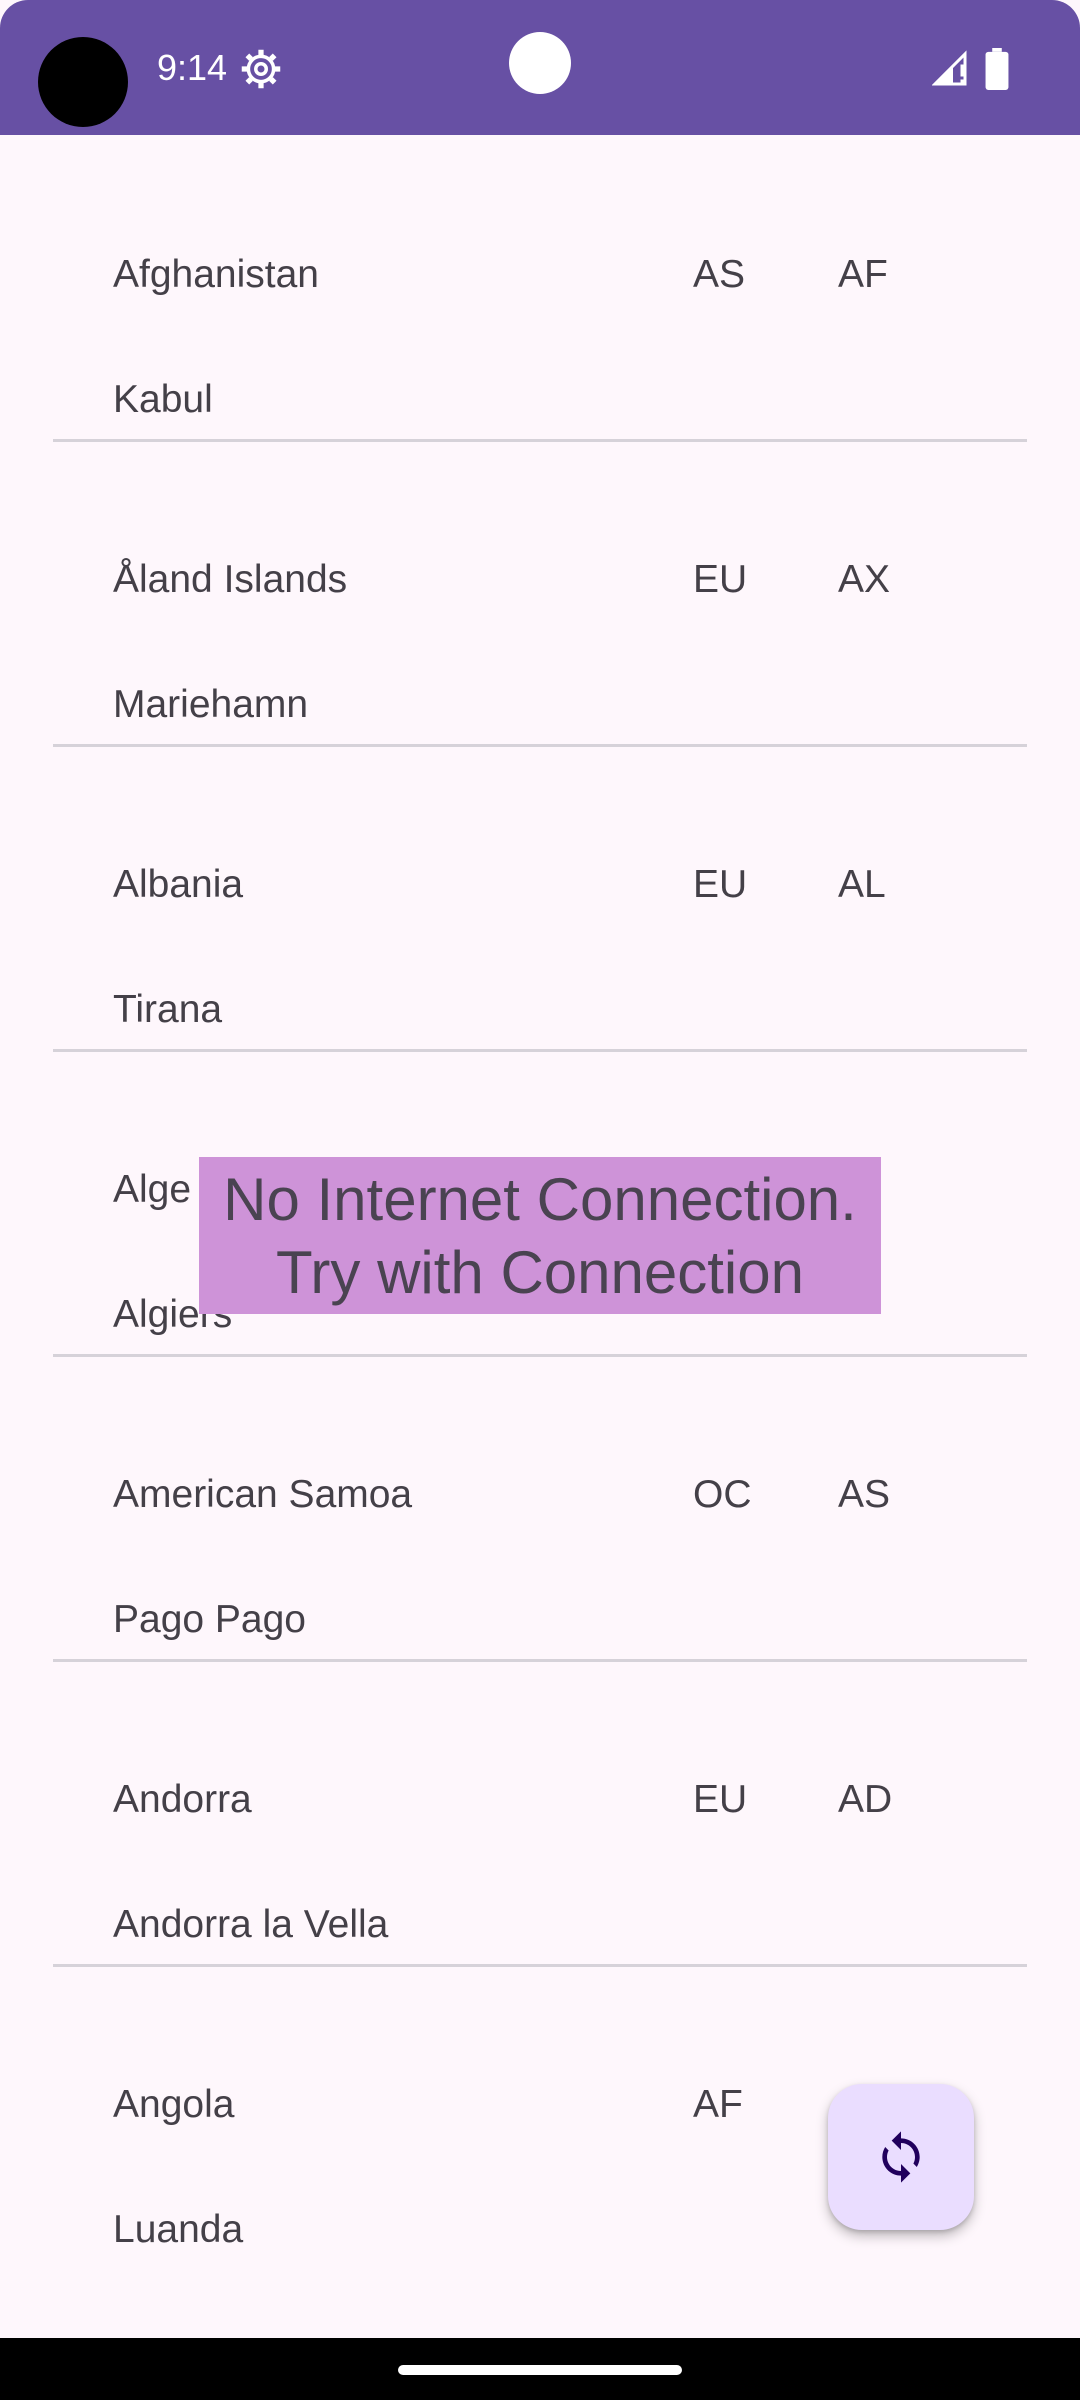  I want to click on capital-name: Tirana, so click(168, 1009).